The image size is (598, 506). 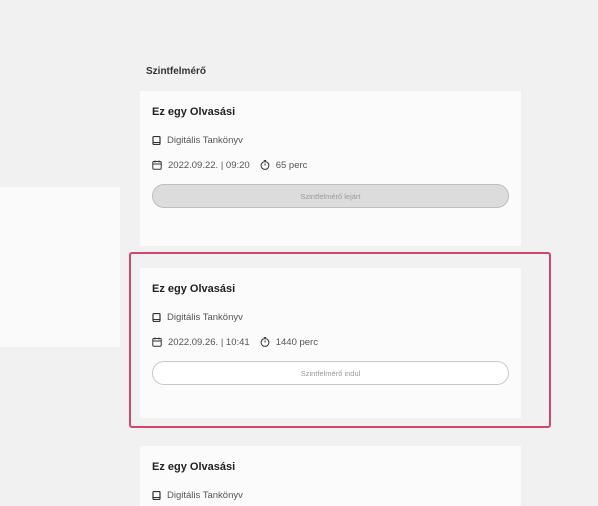 I want to click on duration-label: 65 perc, so click(x=291, y=165).